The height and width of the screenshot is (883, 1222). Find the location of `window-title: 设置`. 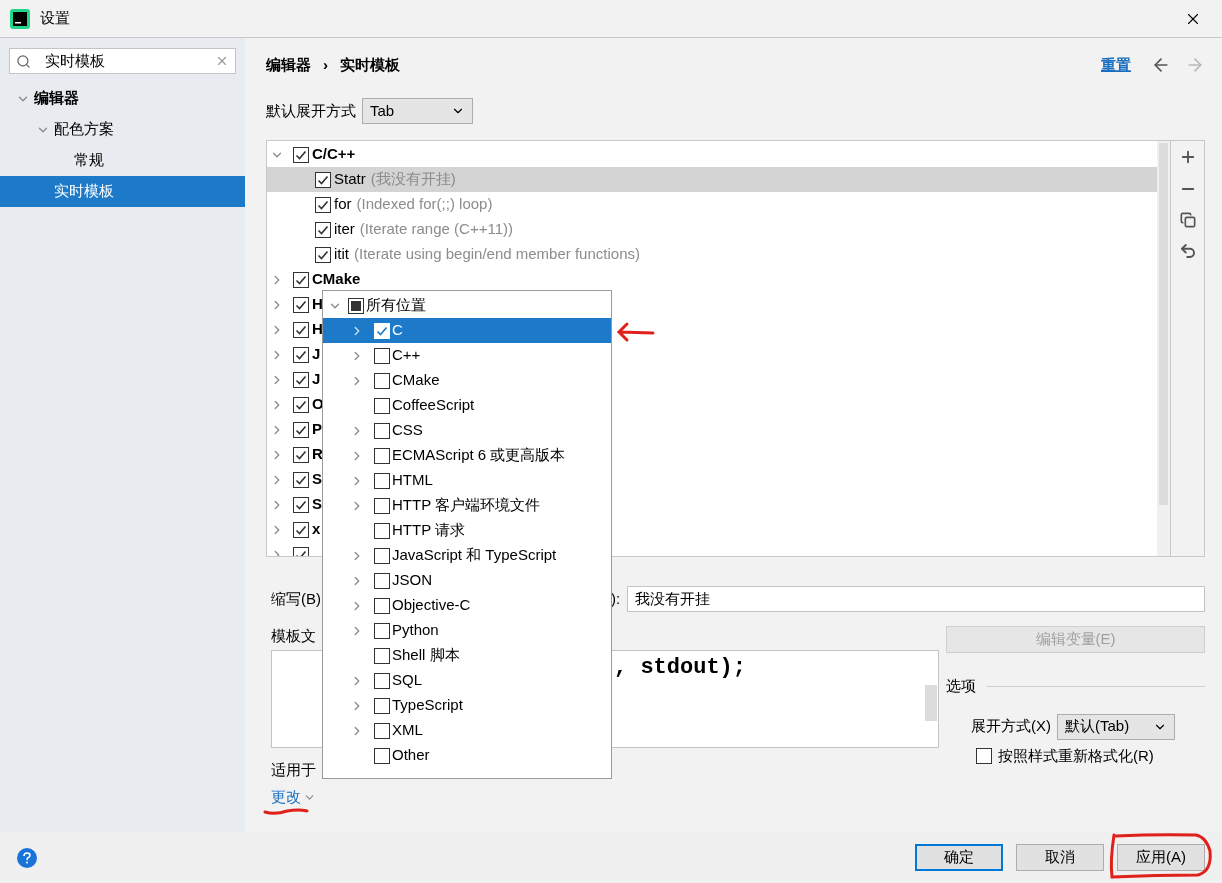

window-title: 设置 is located at coordinates (55, 18).